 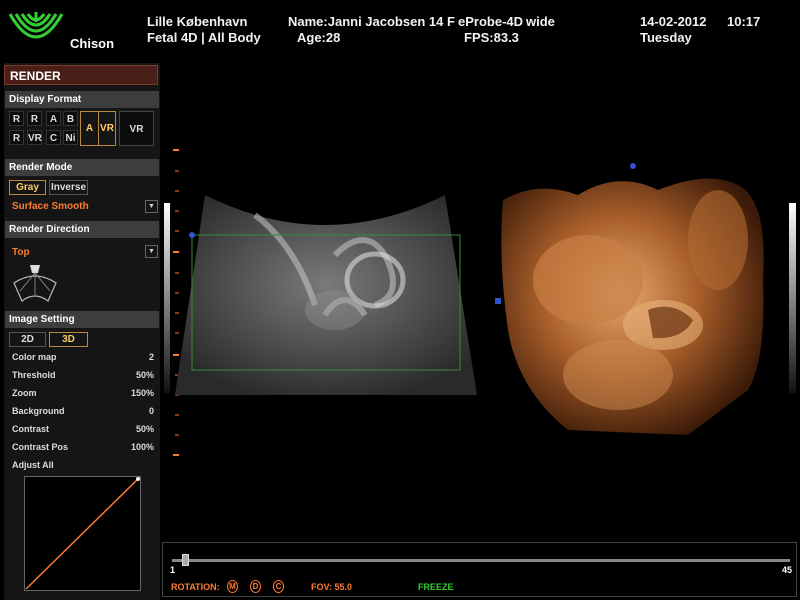 What do you see at coordinates (666, 37) in the screenshot?
I see `weekday: Tuesday` at bounding box center [666, 37].